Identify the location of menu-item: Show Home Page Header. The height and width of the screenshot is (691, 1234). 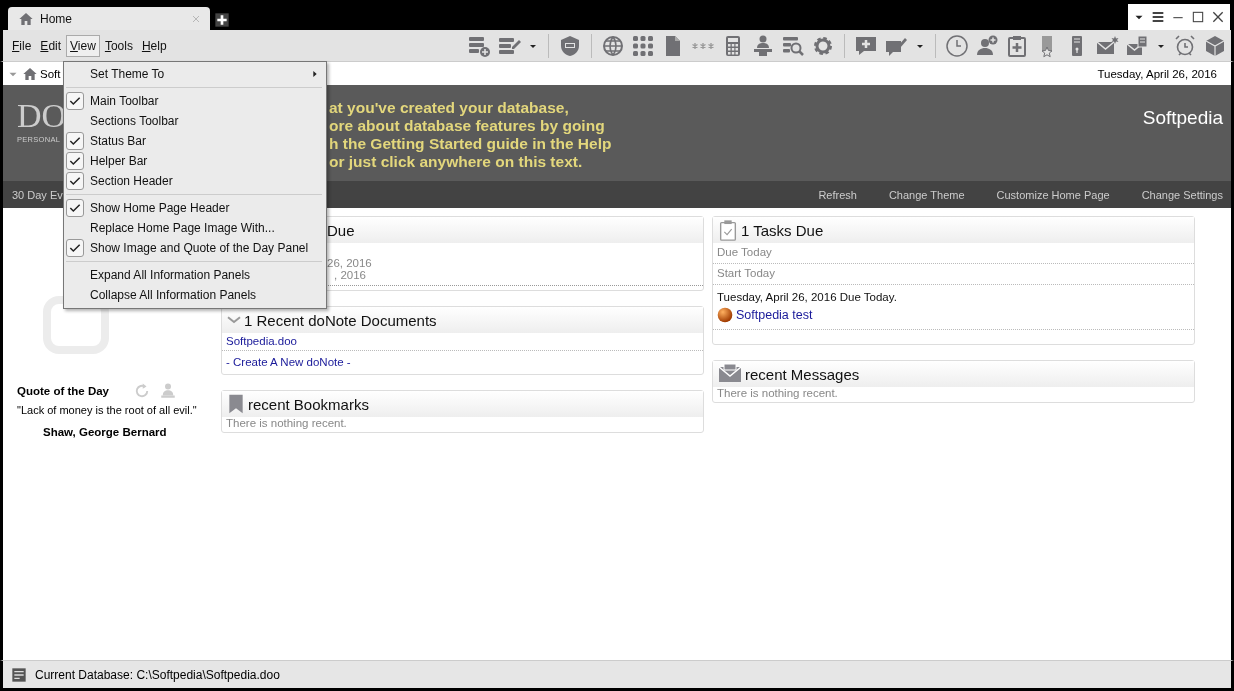
(195, 208).